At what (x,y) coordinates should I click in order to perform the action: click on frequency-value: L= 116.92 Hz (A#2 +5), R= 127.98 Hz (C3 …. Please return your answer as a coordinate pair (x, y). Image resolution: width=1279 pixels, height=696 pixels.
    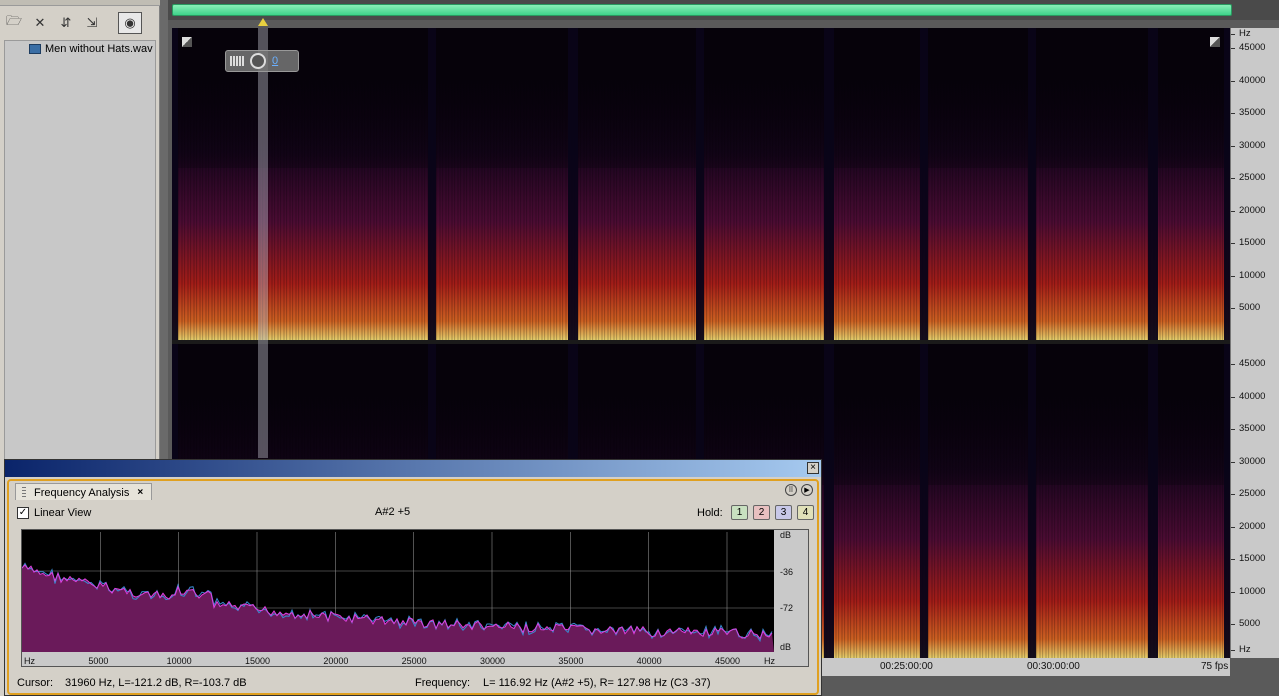
    Looking at the image, I should click on (597, 683).